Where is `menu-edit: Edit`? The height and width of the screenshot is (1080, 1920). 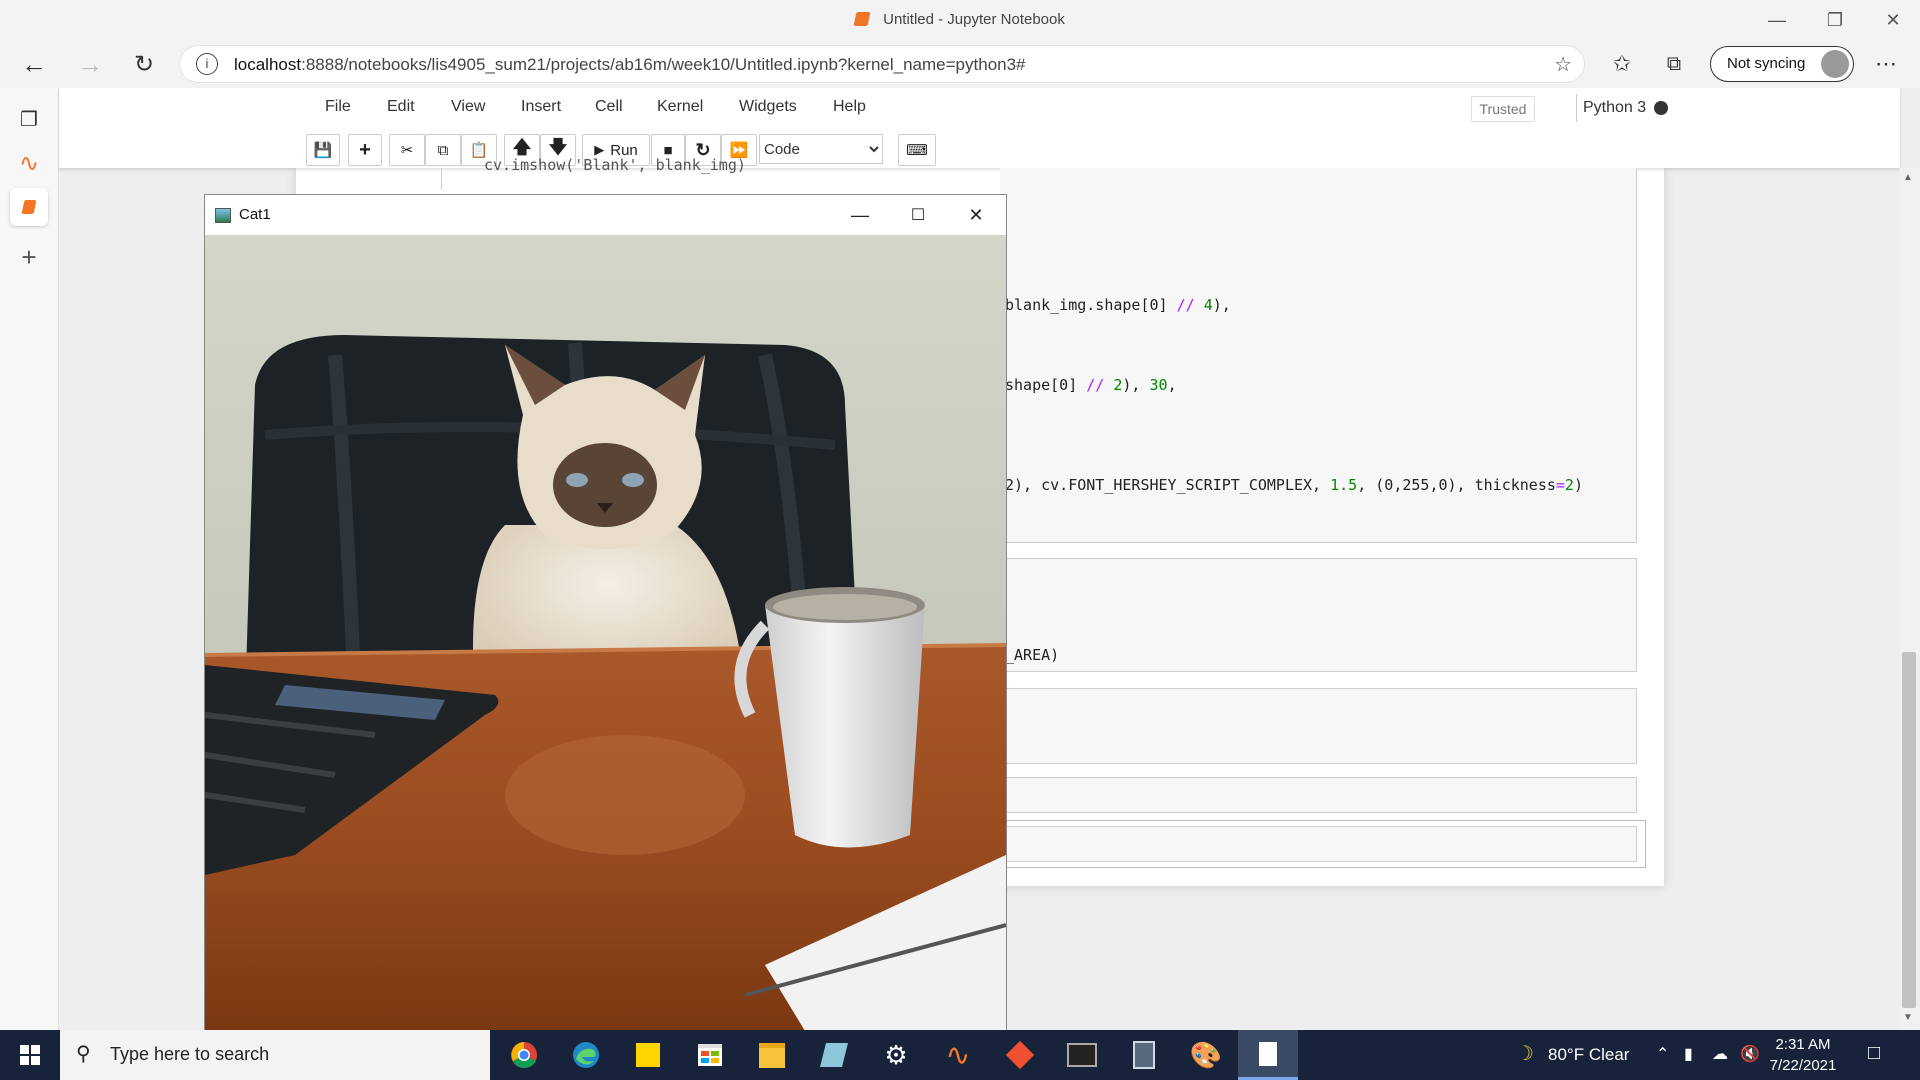
menu-edit: Edit is located at coordinates (401, 107).